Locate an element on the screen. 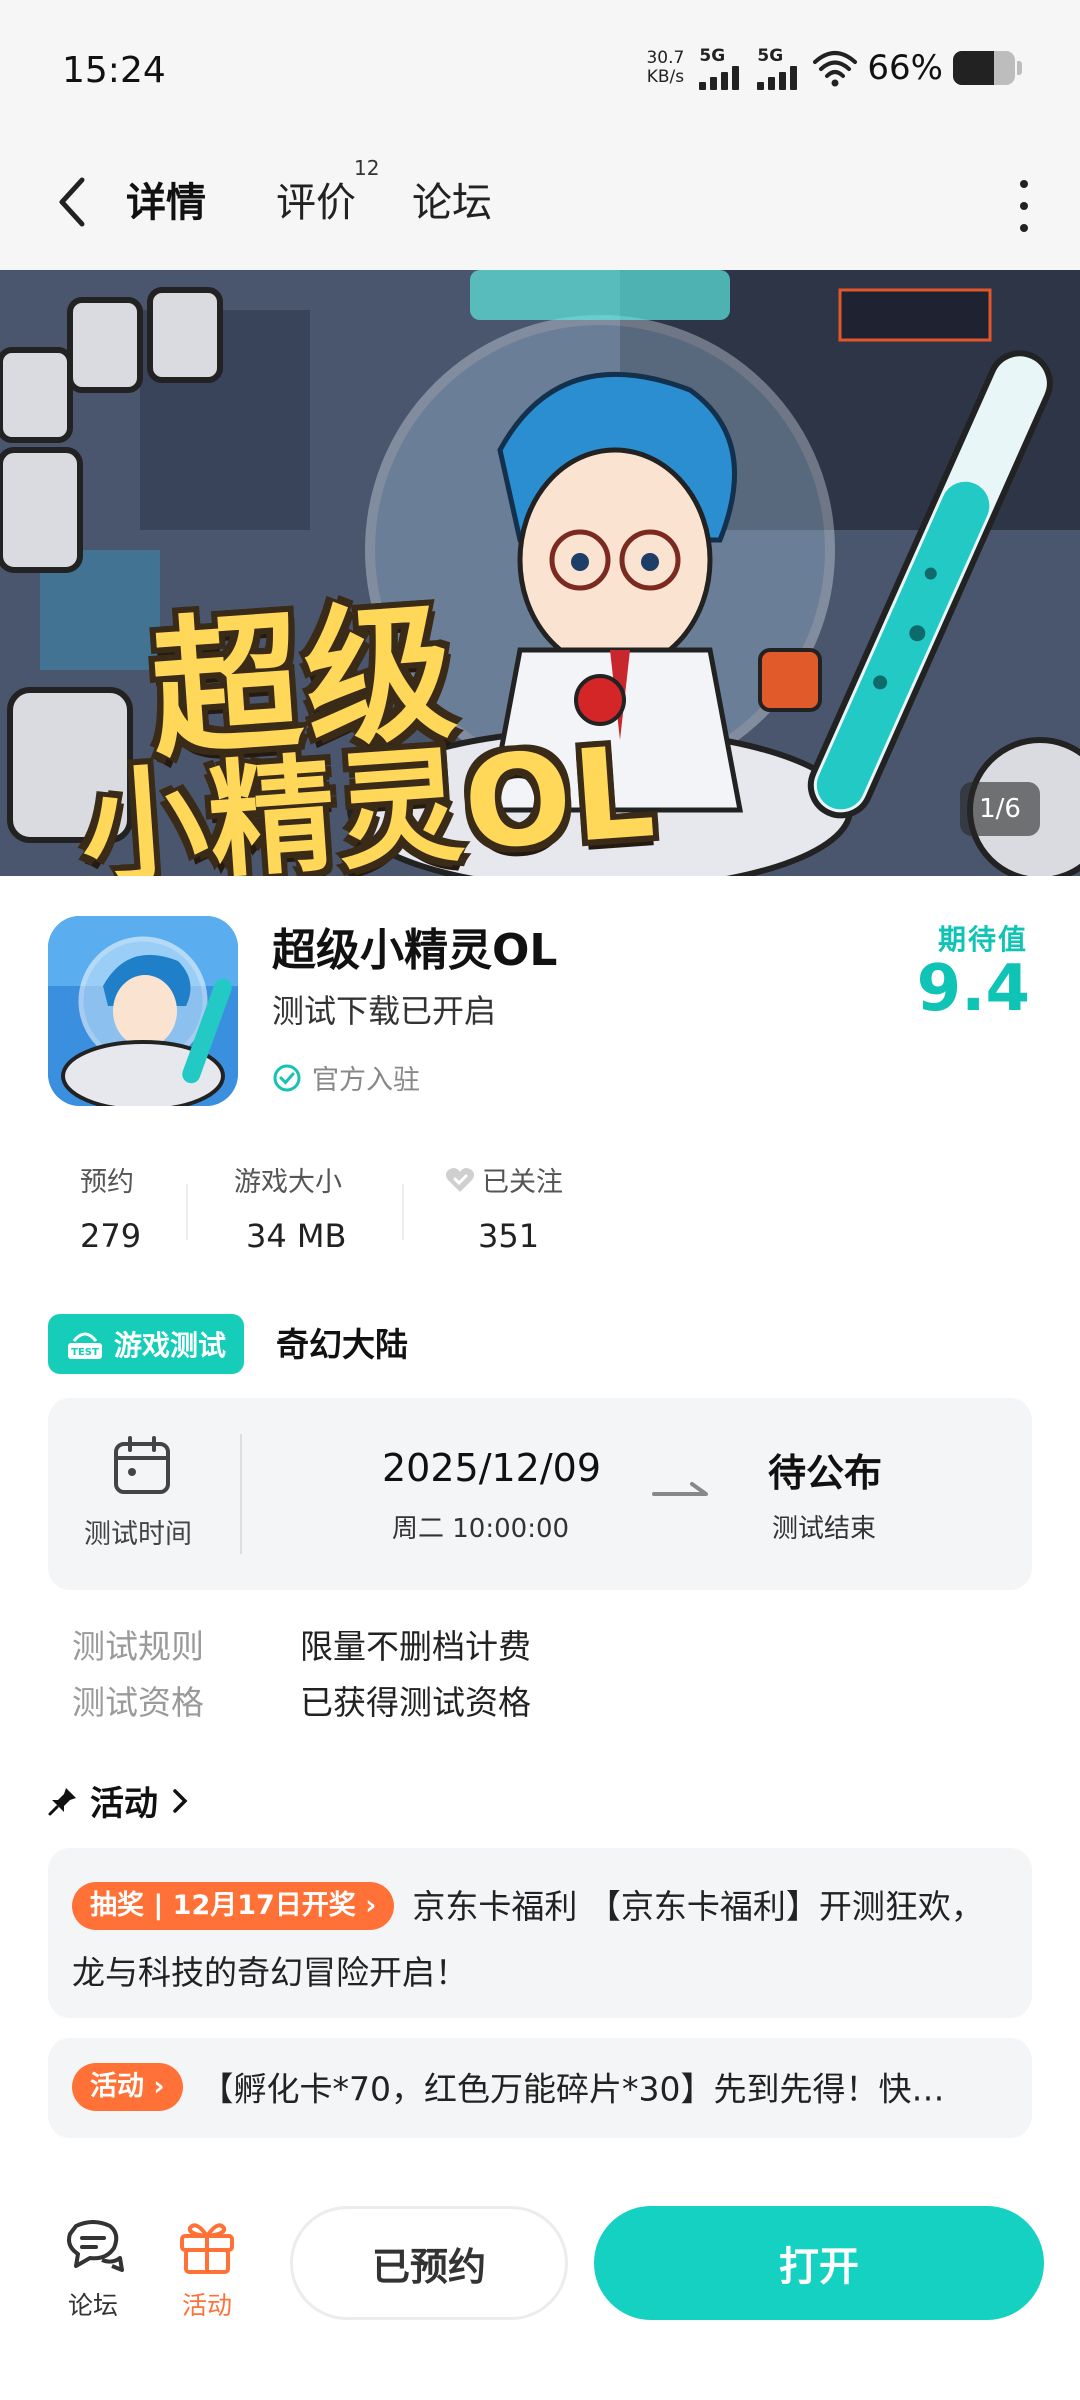 The width and height of the screenshot is (1080, 2400). stat-game-size: 游戏大小 34 MB is located at coordinates (290, 1207).